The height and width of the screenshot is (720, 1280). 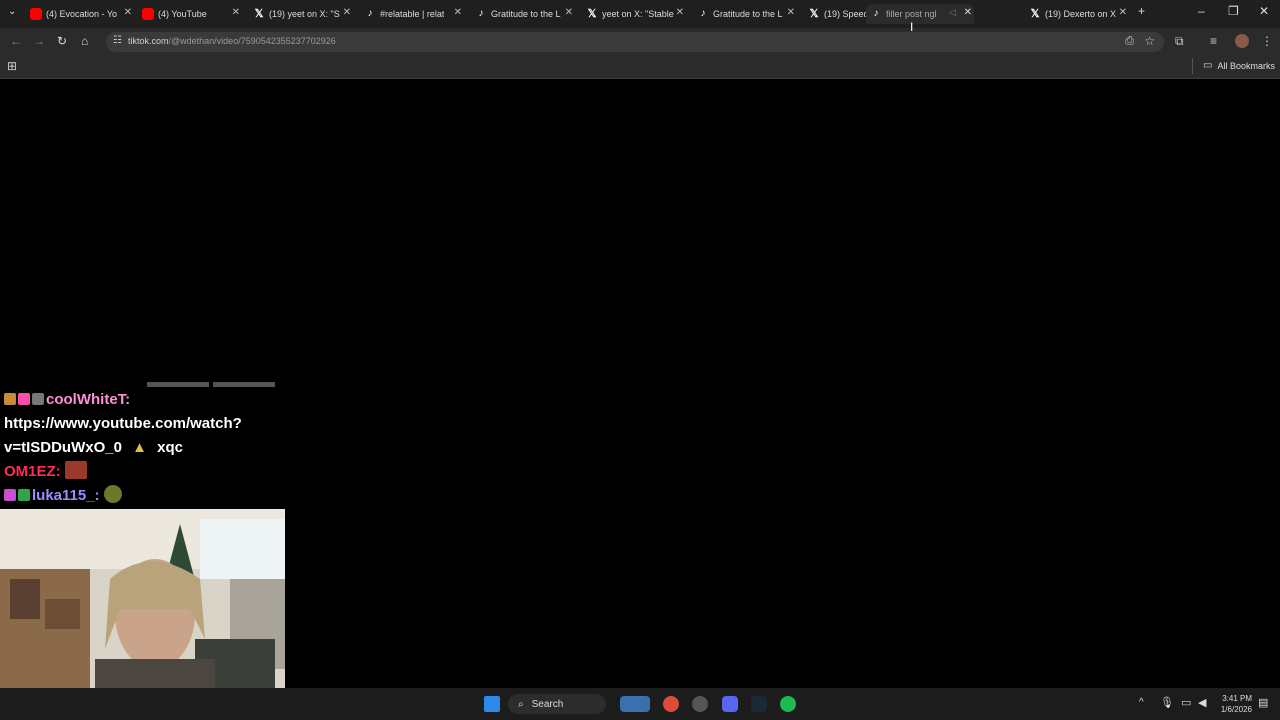 What do you see at coordinates (952, 12) in the screenshot?
I see `mute-icon: ◁` at bounding box center [952, 12].